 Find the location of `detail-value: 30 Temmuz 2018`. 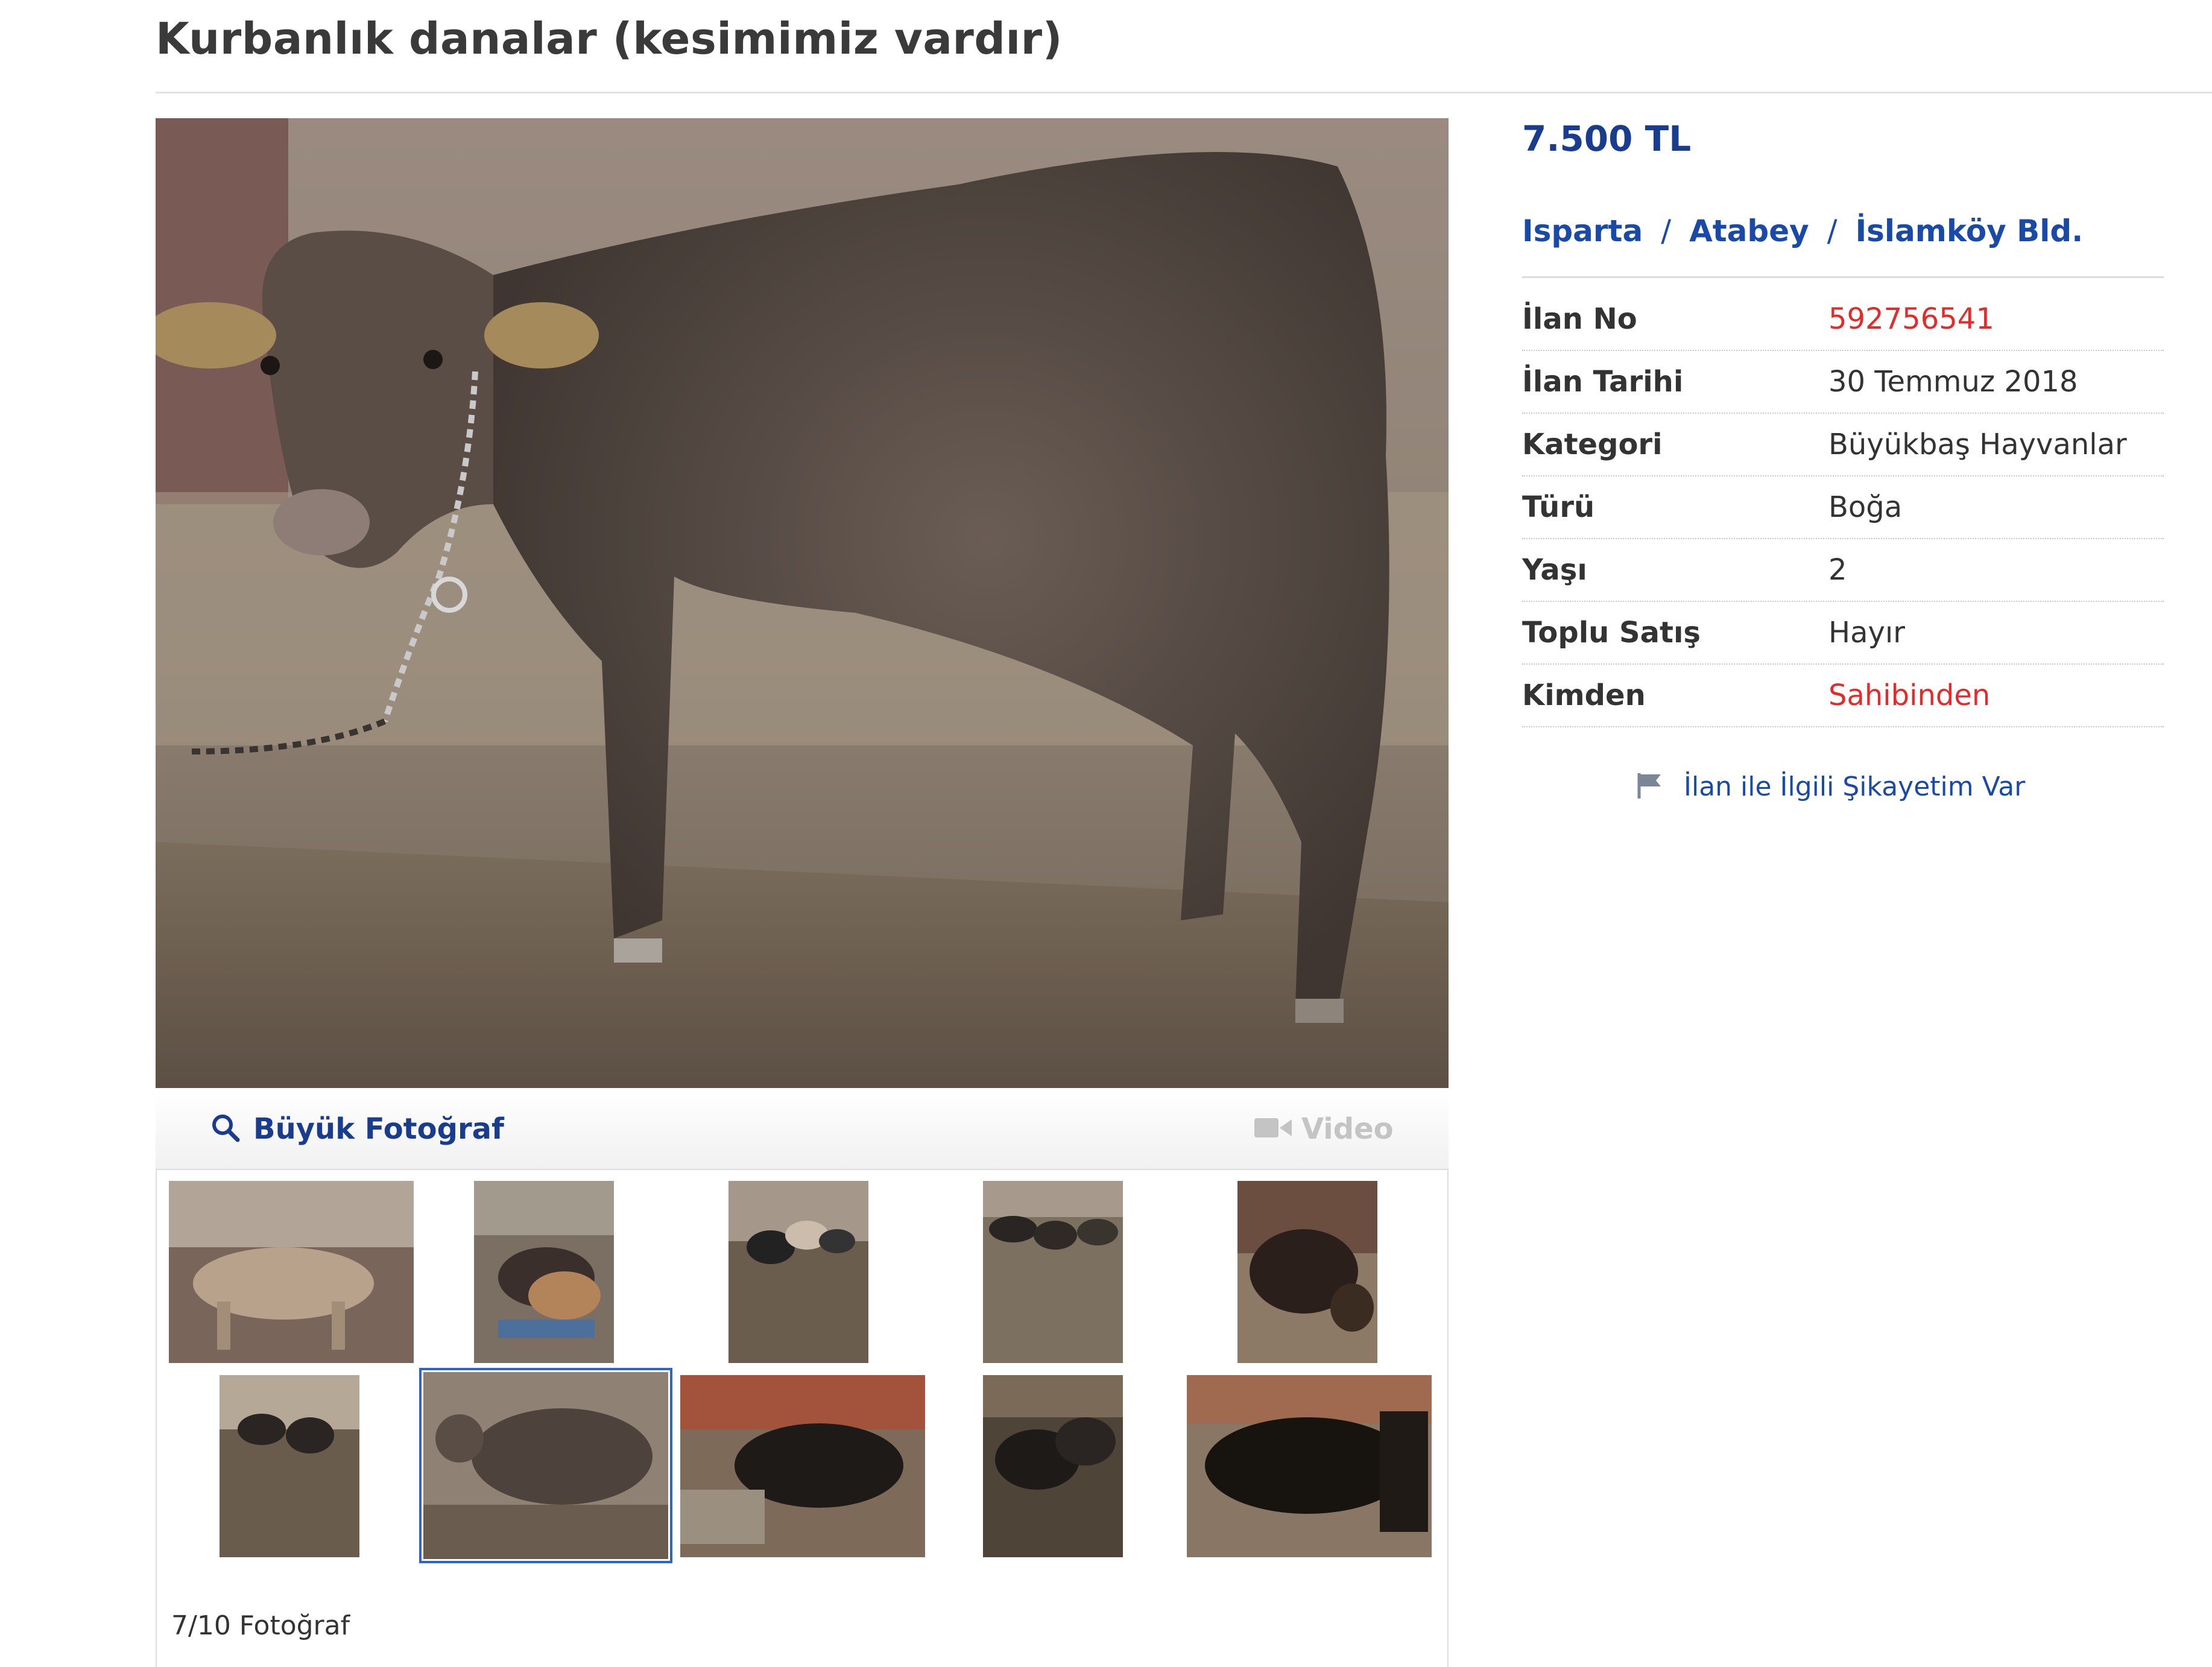

detail-value: 30 Temmuz 2018 is located at coordinates (1953, 382).